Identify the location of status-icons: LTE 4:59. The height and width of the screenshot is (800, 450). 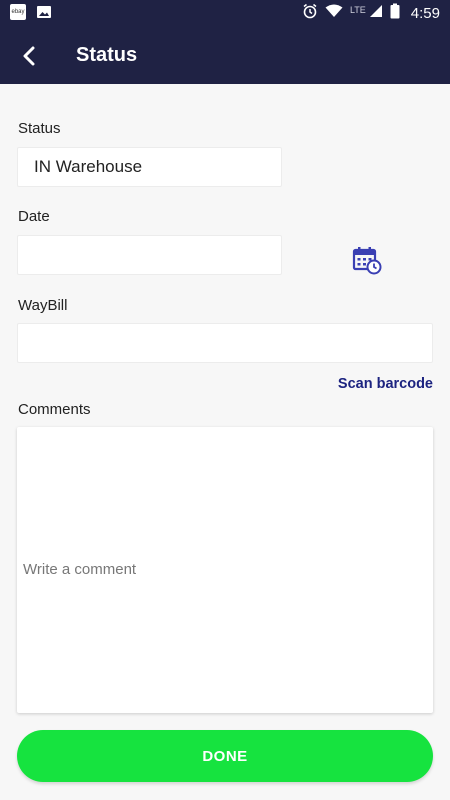
(371, 13).